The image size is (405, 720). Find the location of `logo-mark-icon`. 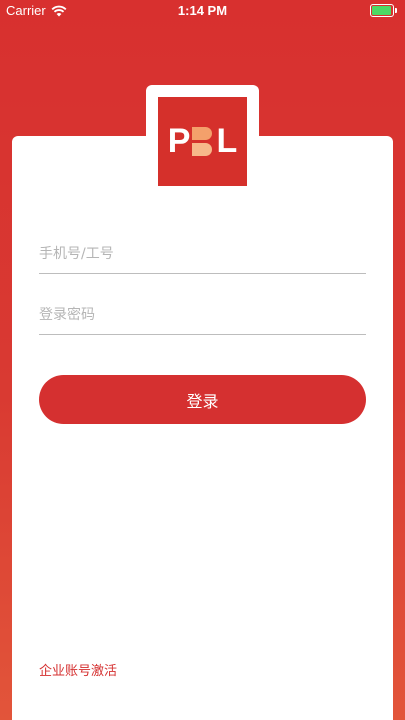

logo-mark-icon is located at coordinates (203, 141).